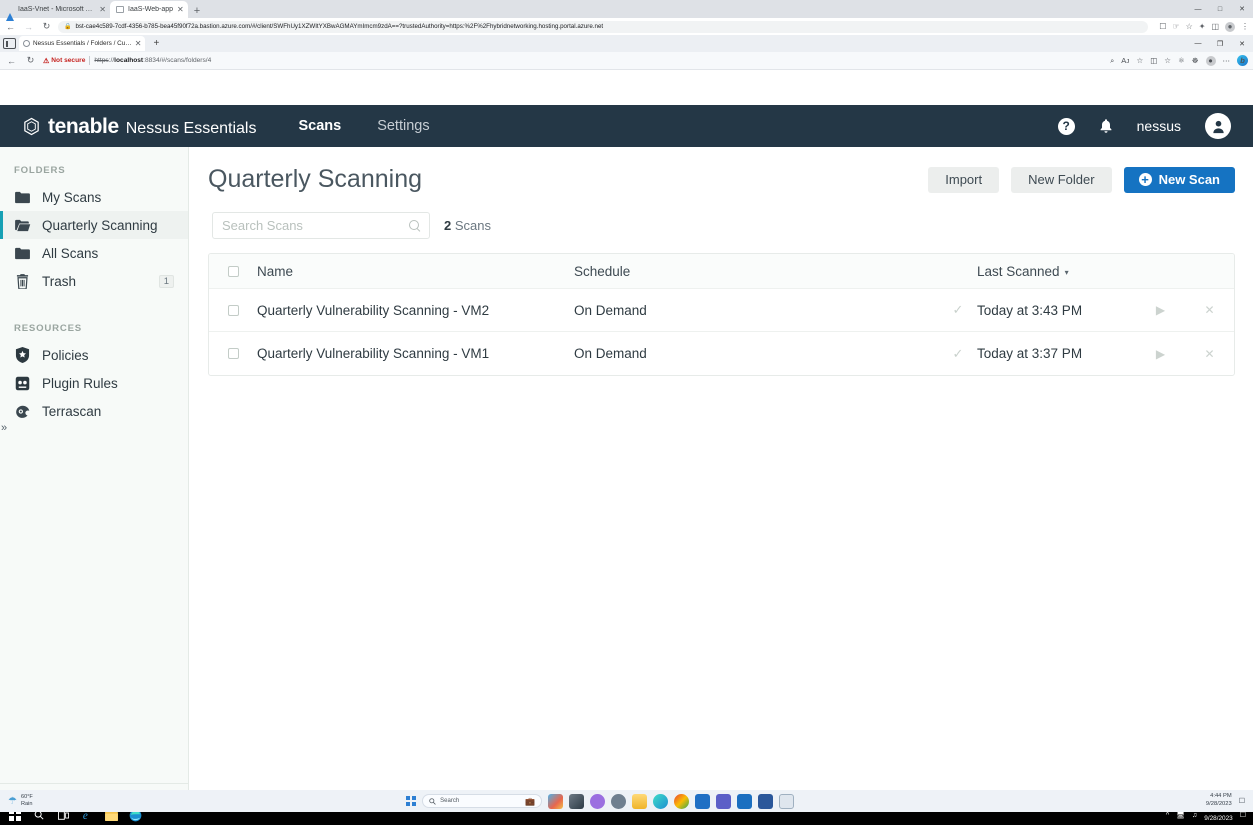 This screenshot has width=1253, height=825. What do you see at coordinates (787, 801) in the screenshot?
I see `remote-desktop-icon` at bounding box center [787, 801].